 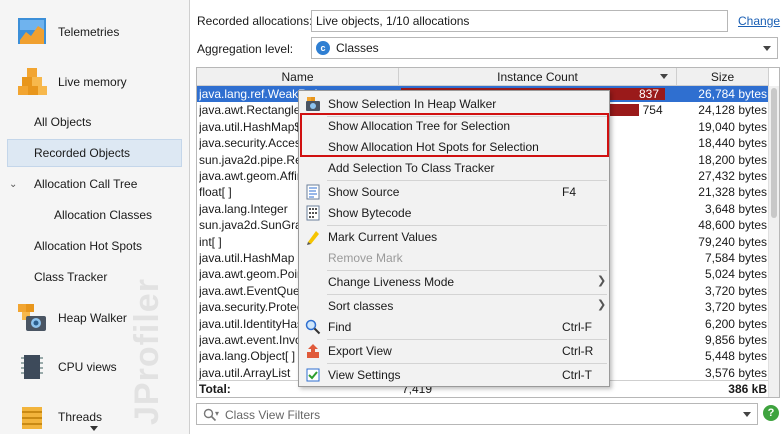 What do you see at coordinates (735, 258) in the screenshot?
I see `size-value: 7,584 bytes` at bounding box center [735, 258].